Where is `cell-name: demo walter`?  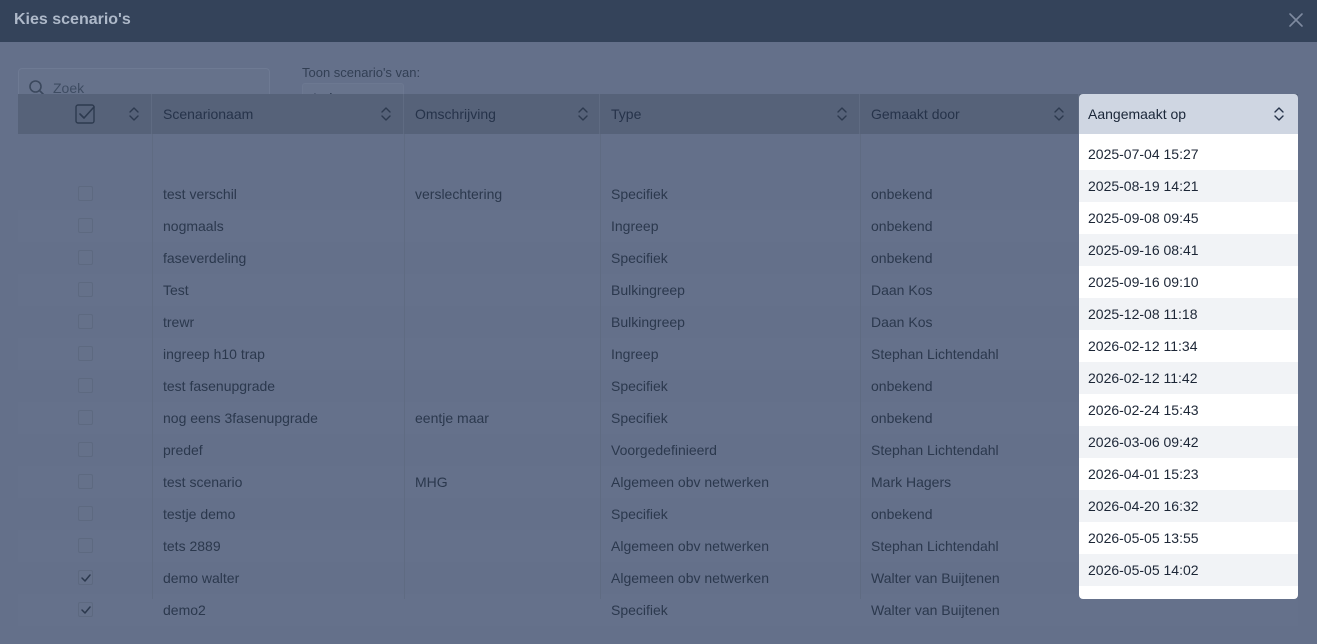 cell-name: demo walter is located at coordinates (201, 578).